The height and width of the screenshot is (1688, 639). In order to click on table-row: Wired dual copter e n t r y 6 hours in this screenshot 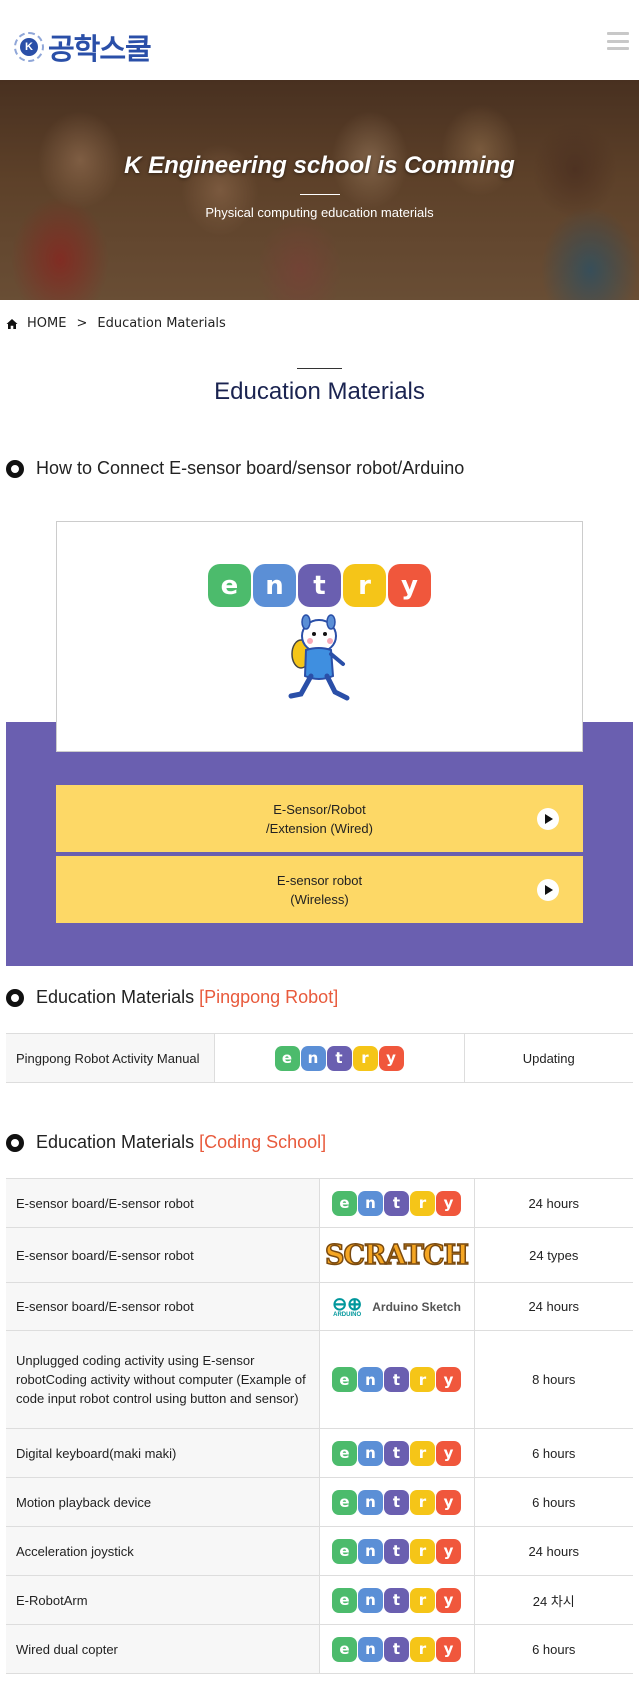, I will do `click(319, 1649)`.